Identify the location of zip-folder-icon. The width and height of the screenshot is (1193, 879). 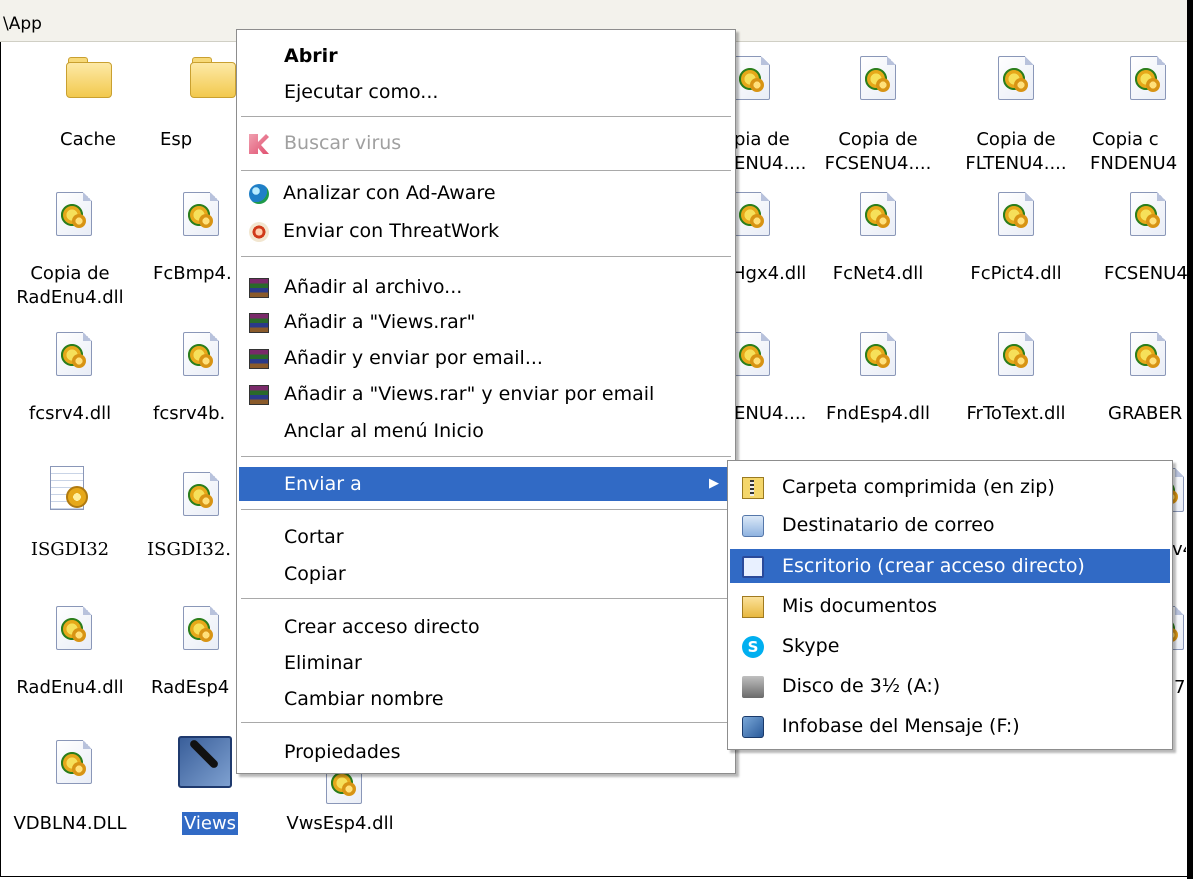
(753, 488).